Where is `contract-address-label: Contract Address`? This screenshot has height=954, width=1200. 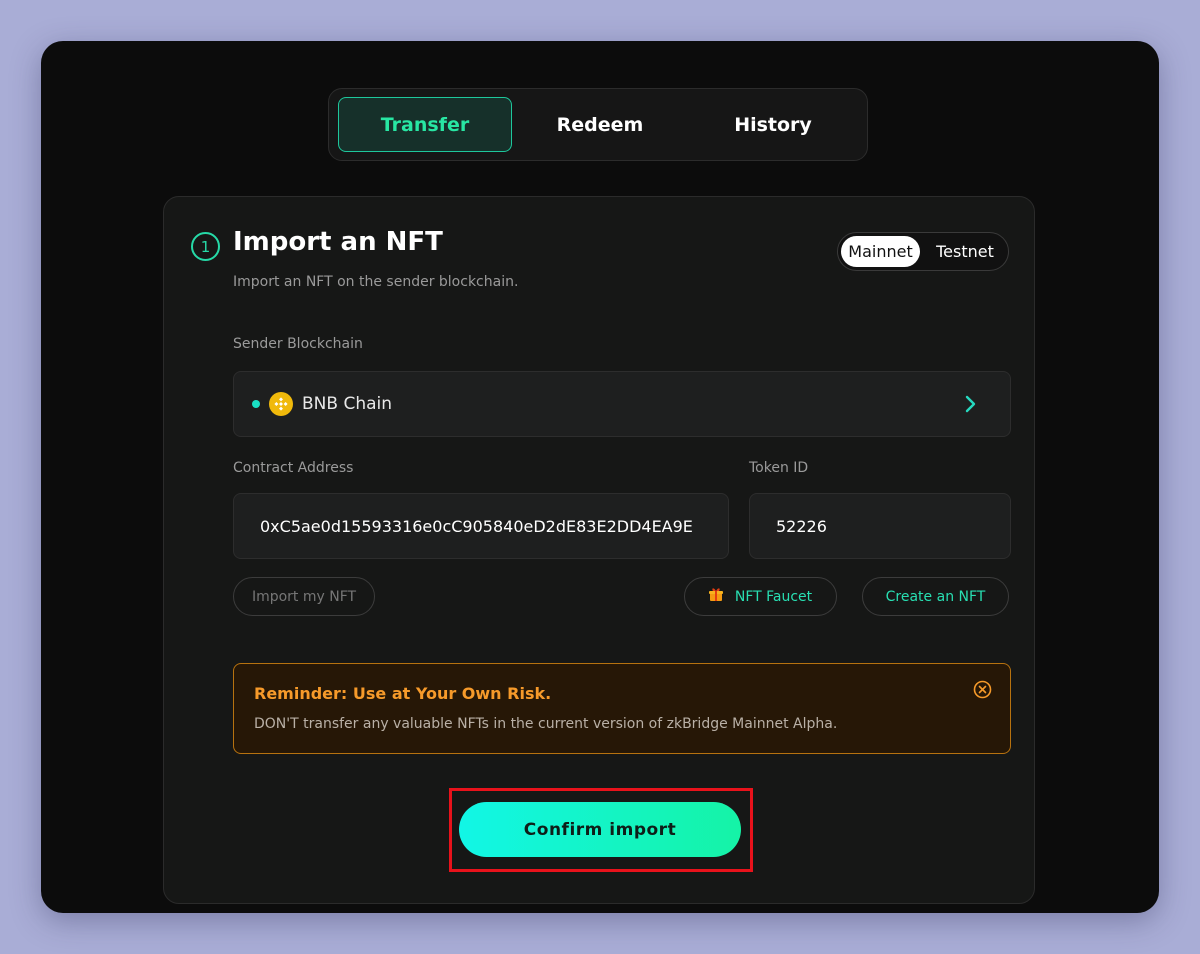
contract-address-label: Contract Address is located at coordinates (293, 468).